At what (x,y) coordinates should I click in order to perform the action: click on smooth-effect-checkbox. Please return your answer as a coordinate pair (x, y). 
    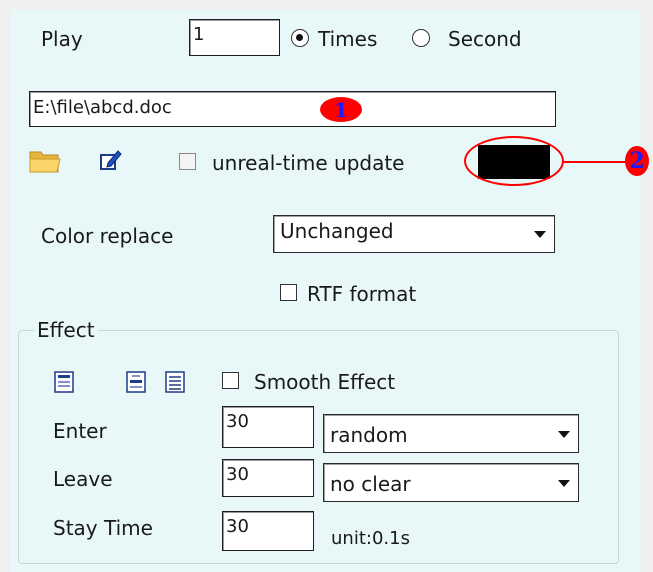
    Looking at the image, I should click on (230, 380).